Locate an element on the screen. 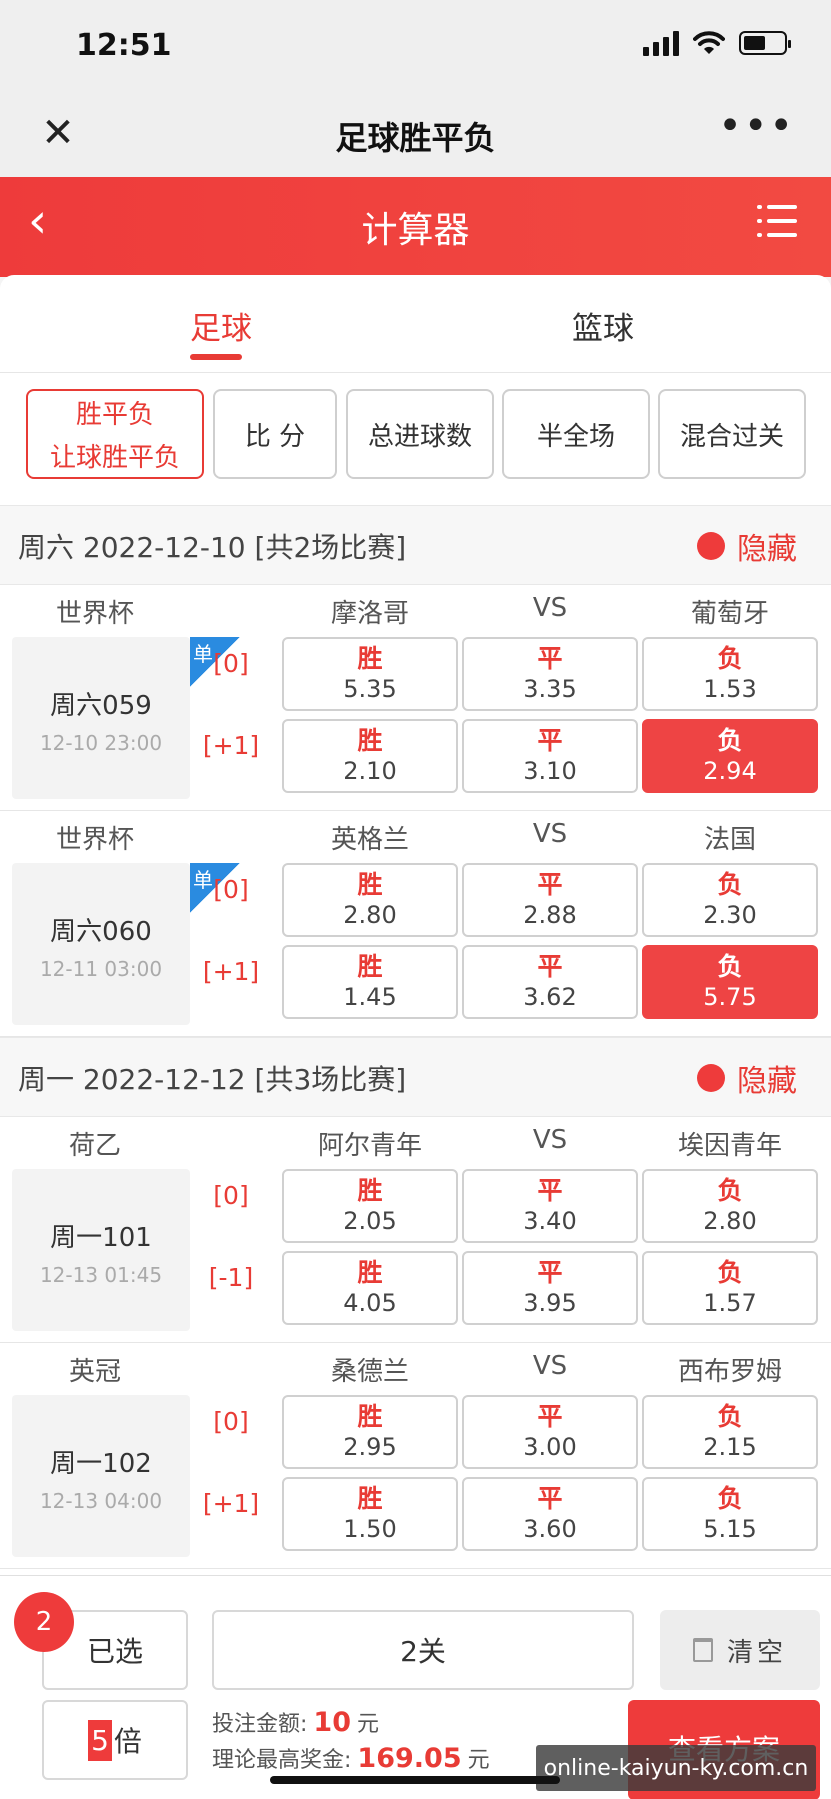  odds-win: 胜 1.50 is located at coordinates (370, 1514).